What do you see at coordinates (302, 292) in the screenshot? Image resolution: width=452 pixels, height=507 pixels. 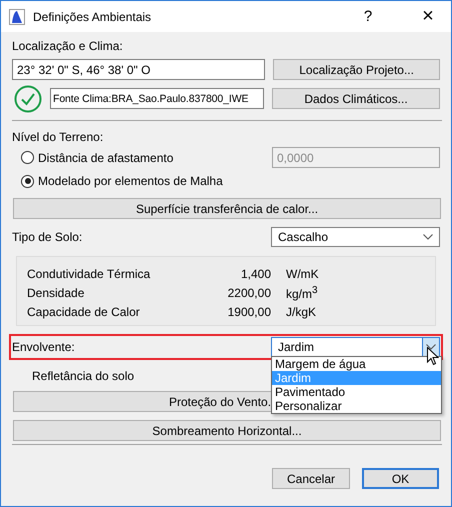 I see `property-unit: kg/m$^{3}$` at bounding box center [302, 292].